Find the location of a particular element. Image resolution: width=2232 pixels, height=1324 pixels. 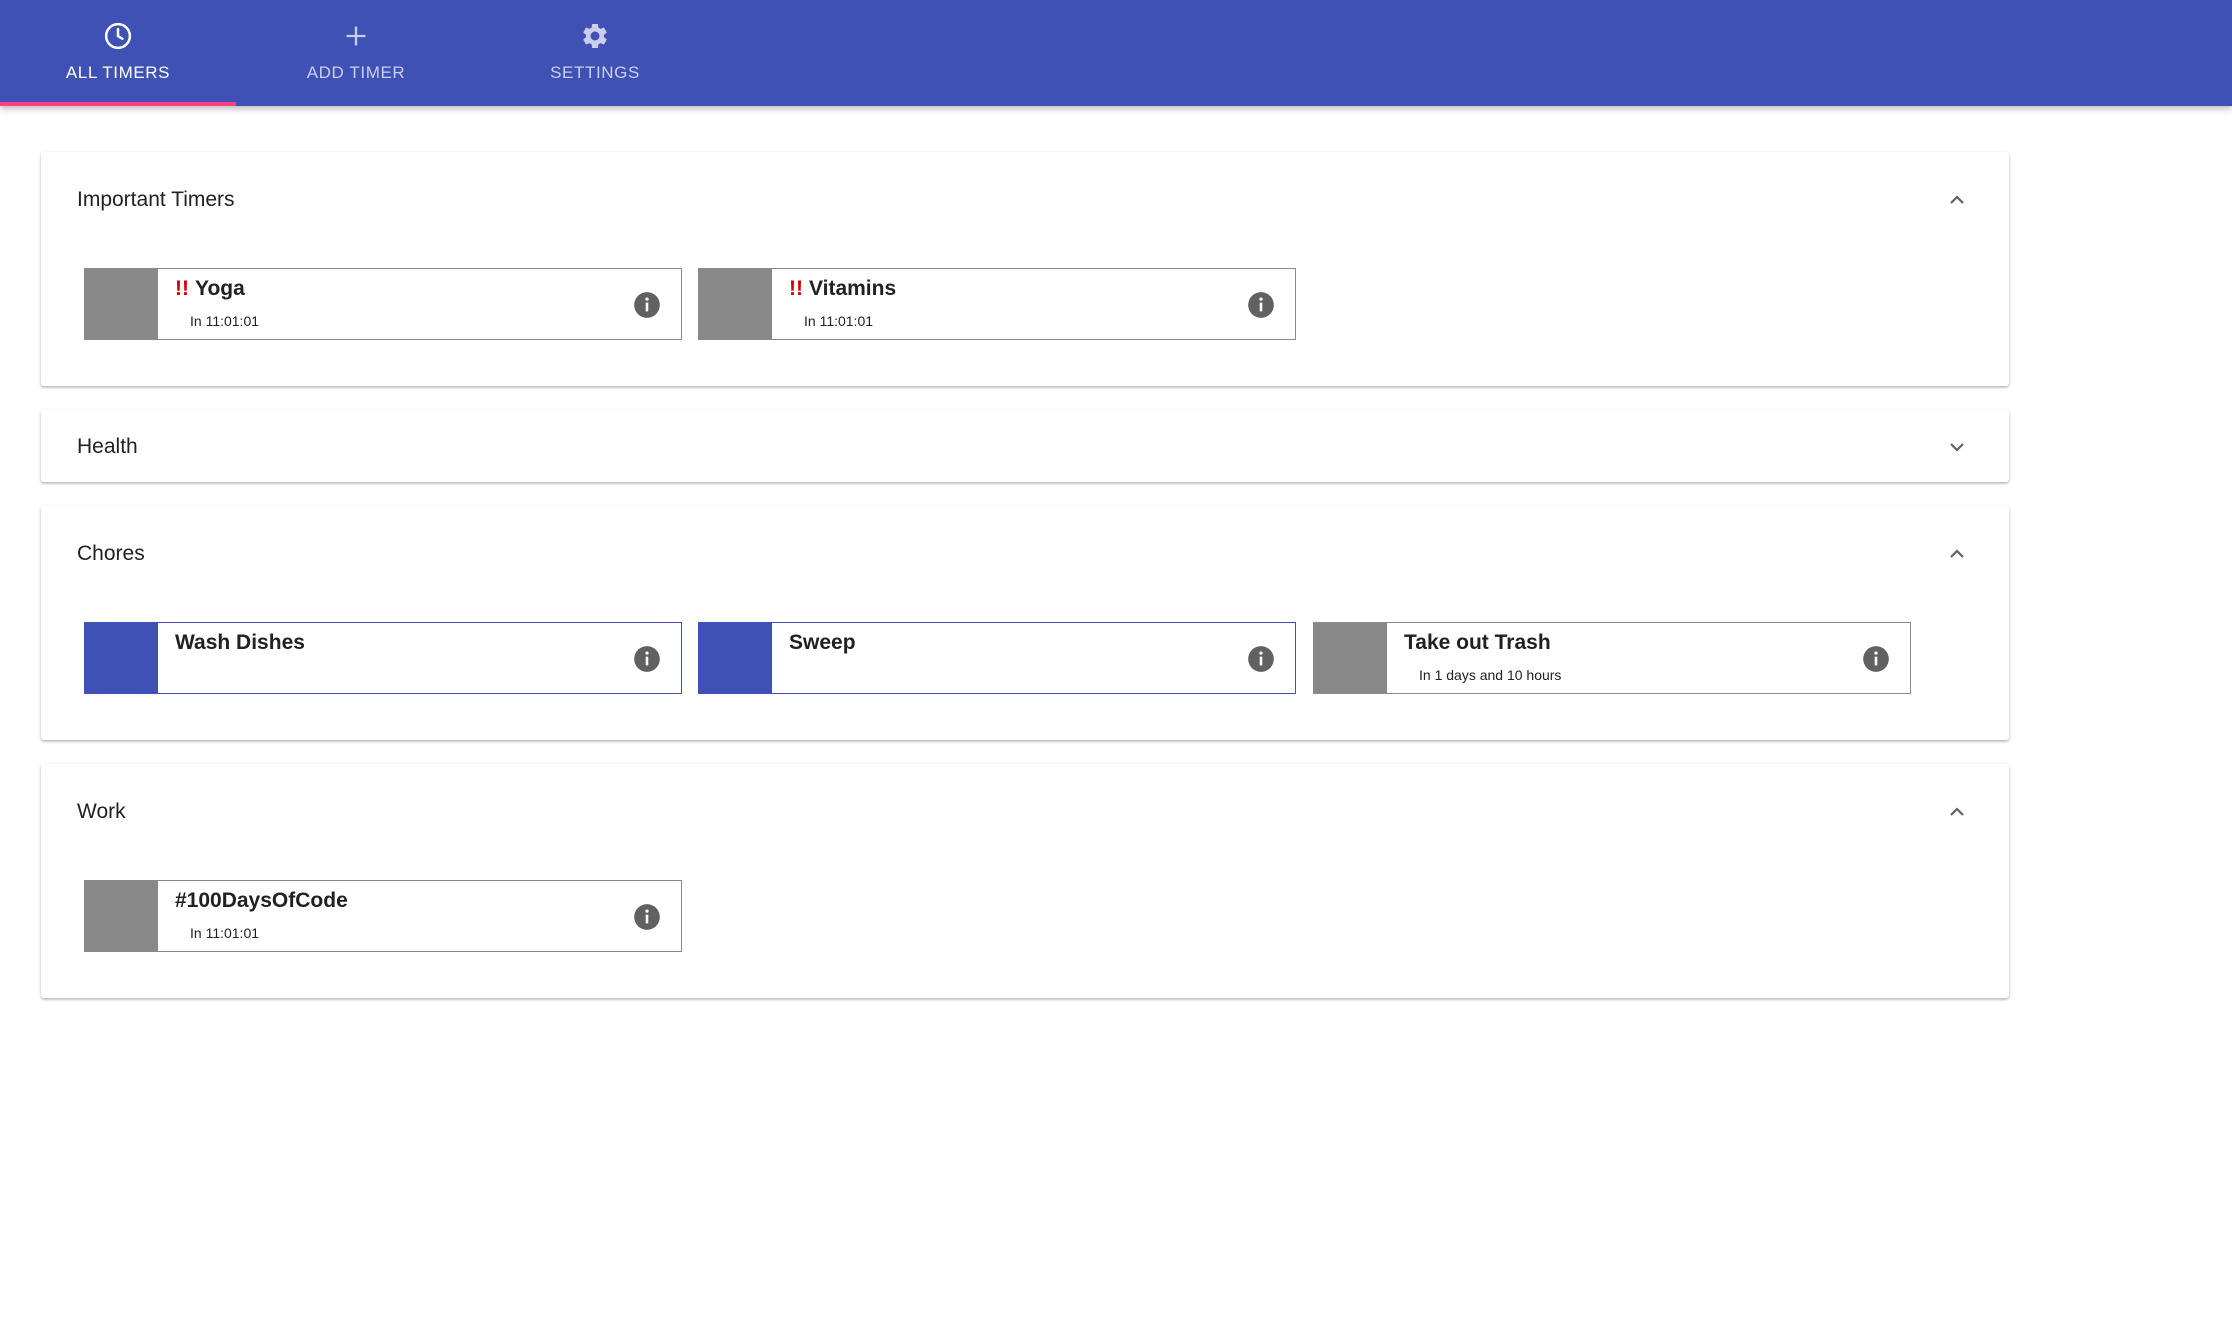

timer-card-sweep: Sweep is located at coordinates (997, 658).